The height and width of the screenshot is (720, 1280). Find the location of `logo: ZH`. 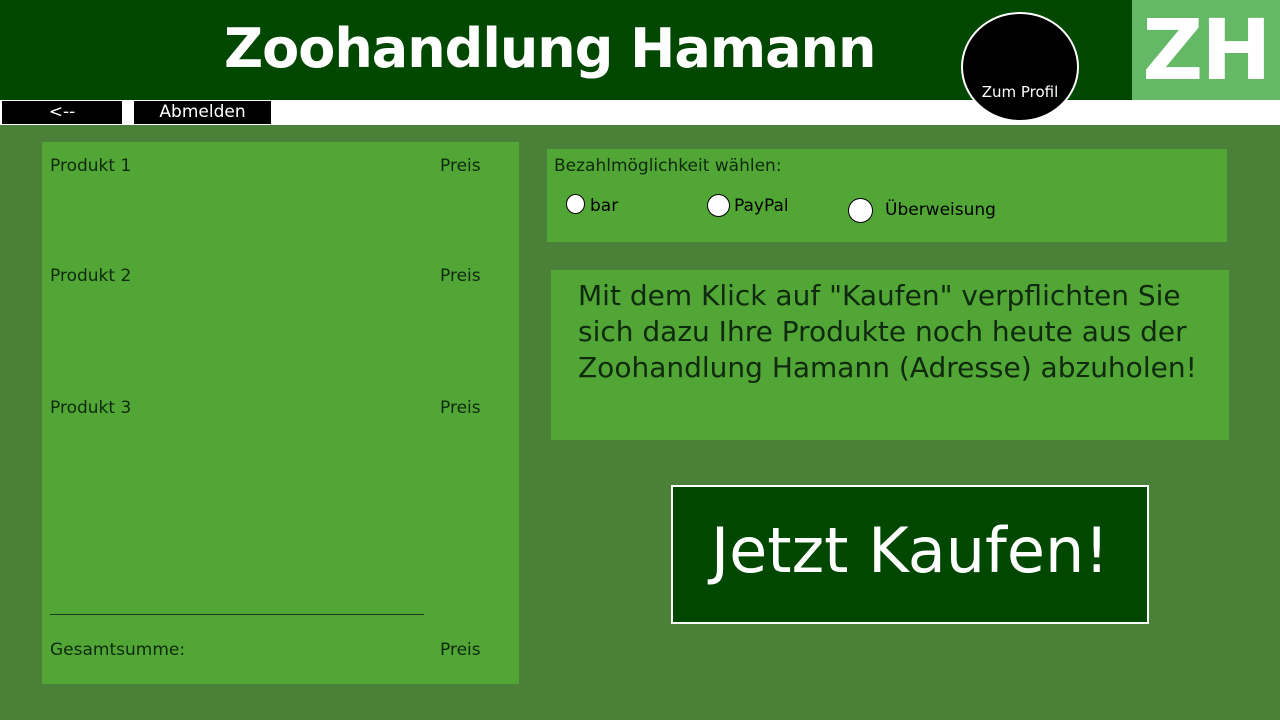

logo: ZH is located at coordinates (1206, 50).